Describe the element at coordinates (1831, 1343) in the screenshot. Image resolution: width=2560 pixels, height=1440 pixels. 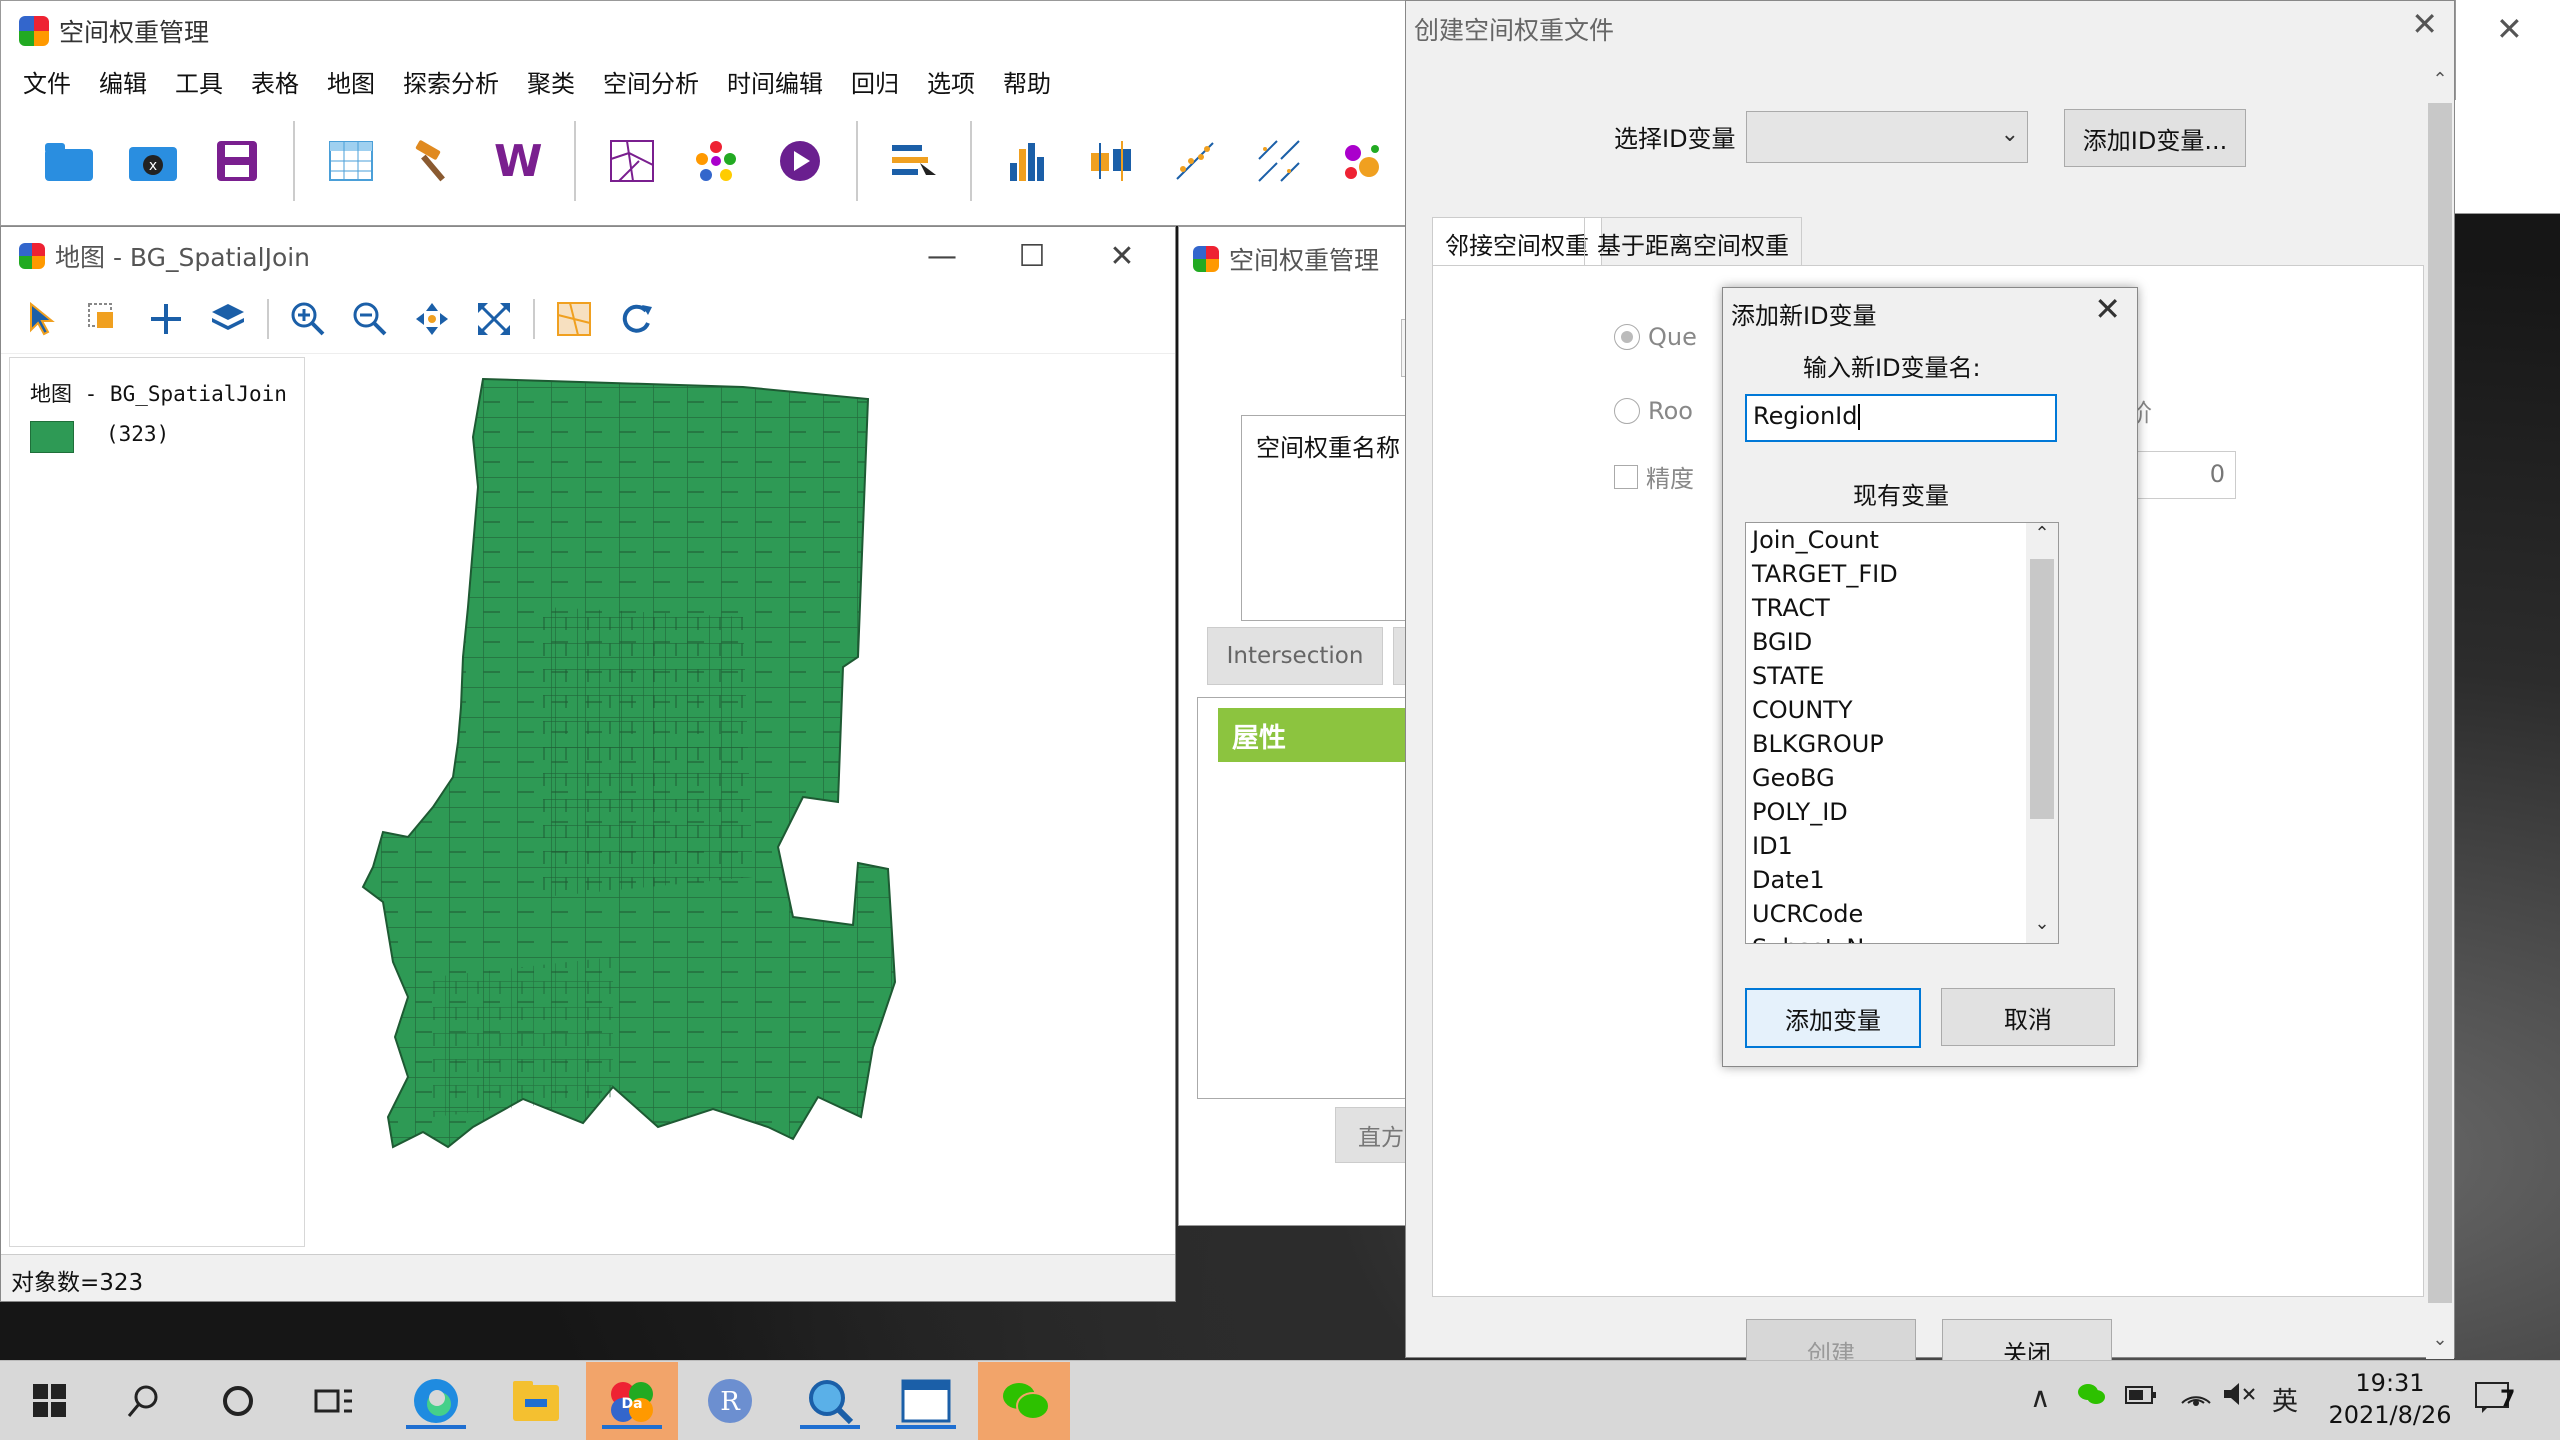
I see `create-button: 创建` at that location.